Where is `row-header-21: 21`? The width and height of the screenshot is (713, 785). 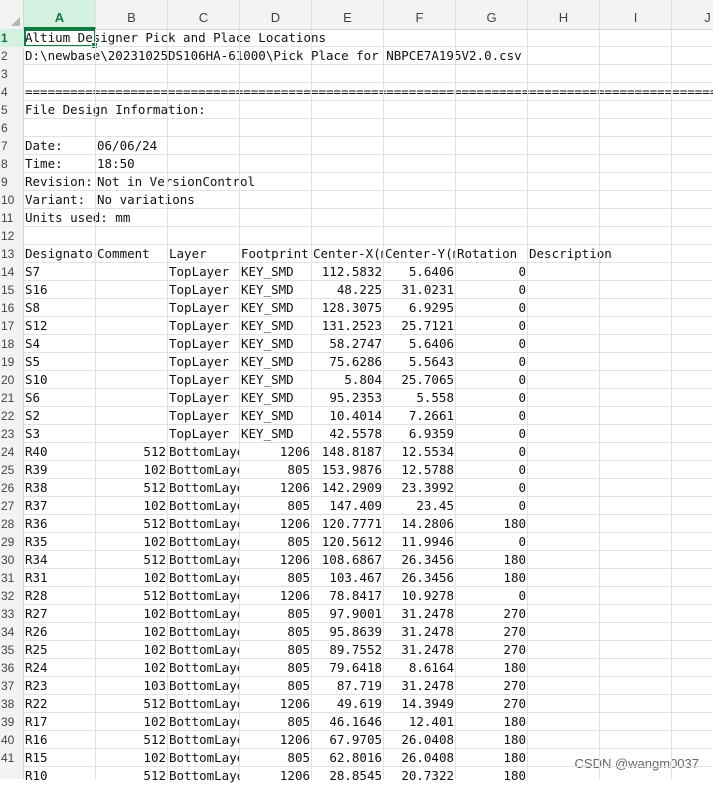 row-header-21: 21 is located at coordinates (12, 398).